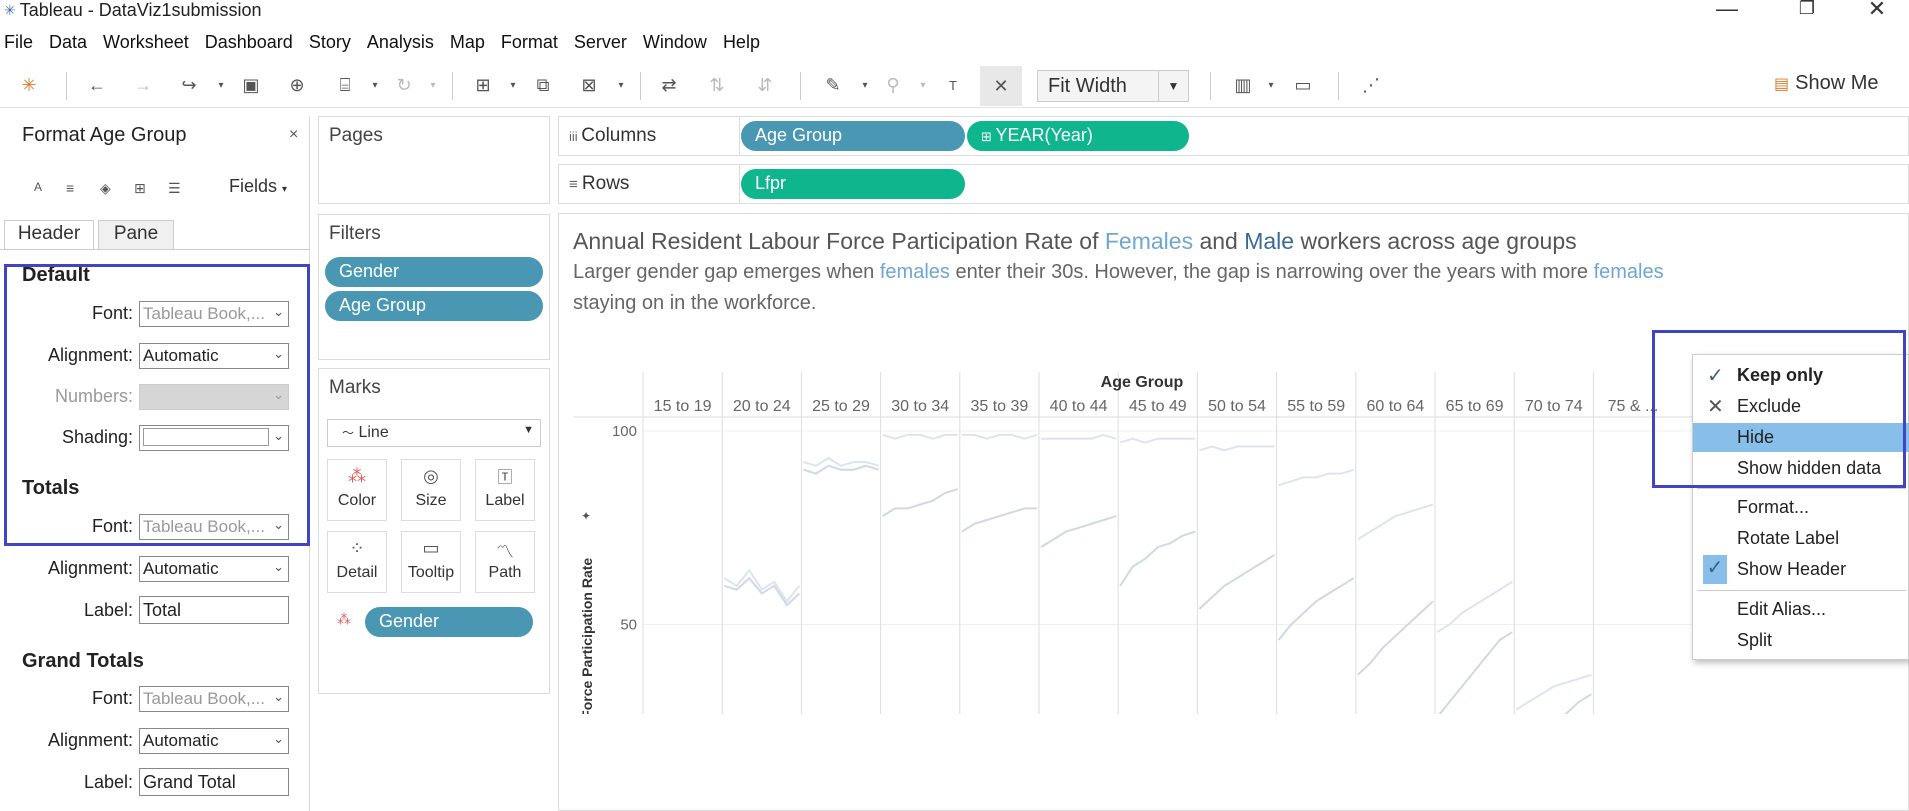  Describe the element at coordinates (604, 42) in the screenshot. I see `menu-server: Server` at that location.